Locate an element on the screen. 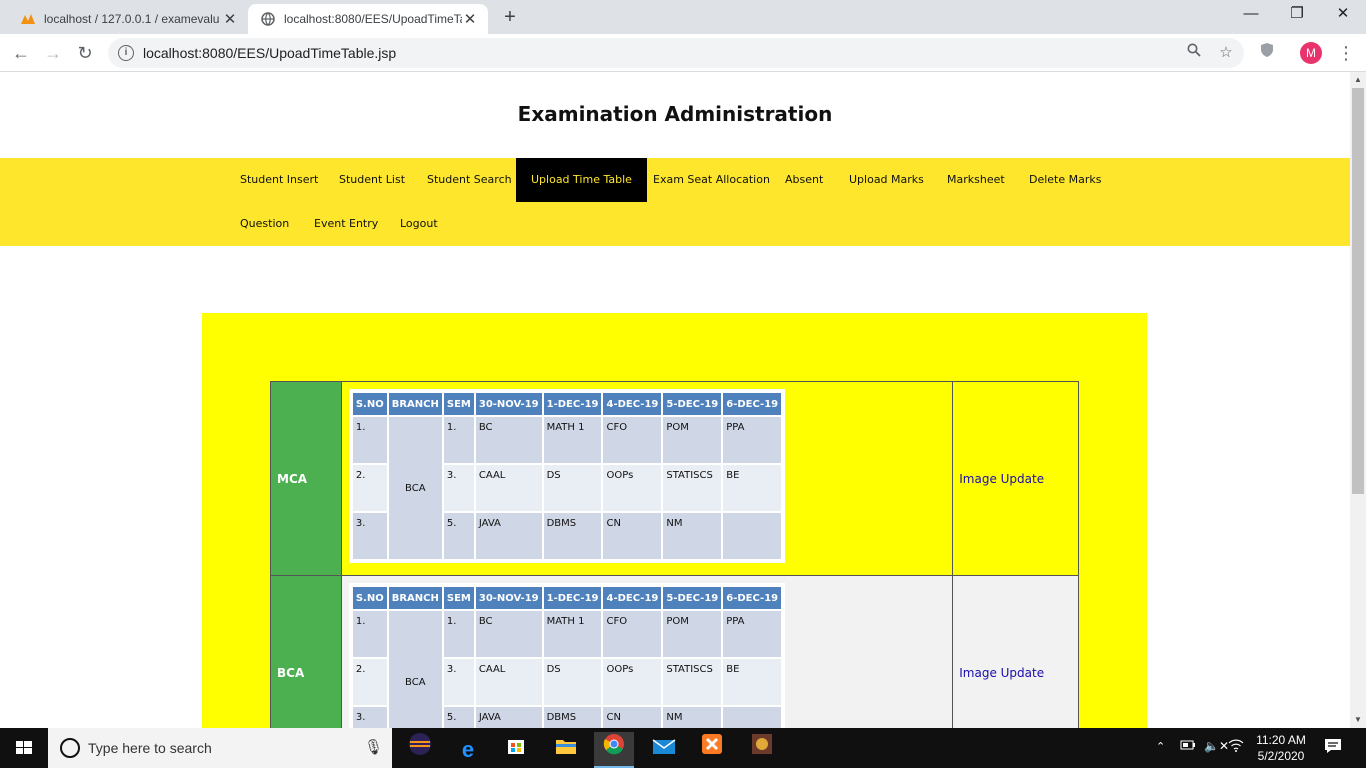 This screenshot has height=768, width=1366. edge-app-icon: e is located at coordinates (468, 750).